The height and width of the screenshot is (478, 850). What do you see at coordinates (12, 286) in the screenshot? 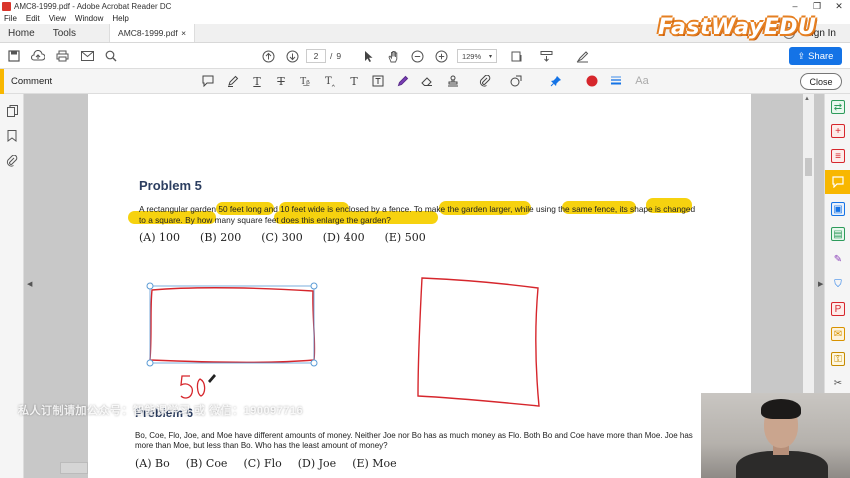
I see `left-navigation-panel` at bounding box center [12, 286].